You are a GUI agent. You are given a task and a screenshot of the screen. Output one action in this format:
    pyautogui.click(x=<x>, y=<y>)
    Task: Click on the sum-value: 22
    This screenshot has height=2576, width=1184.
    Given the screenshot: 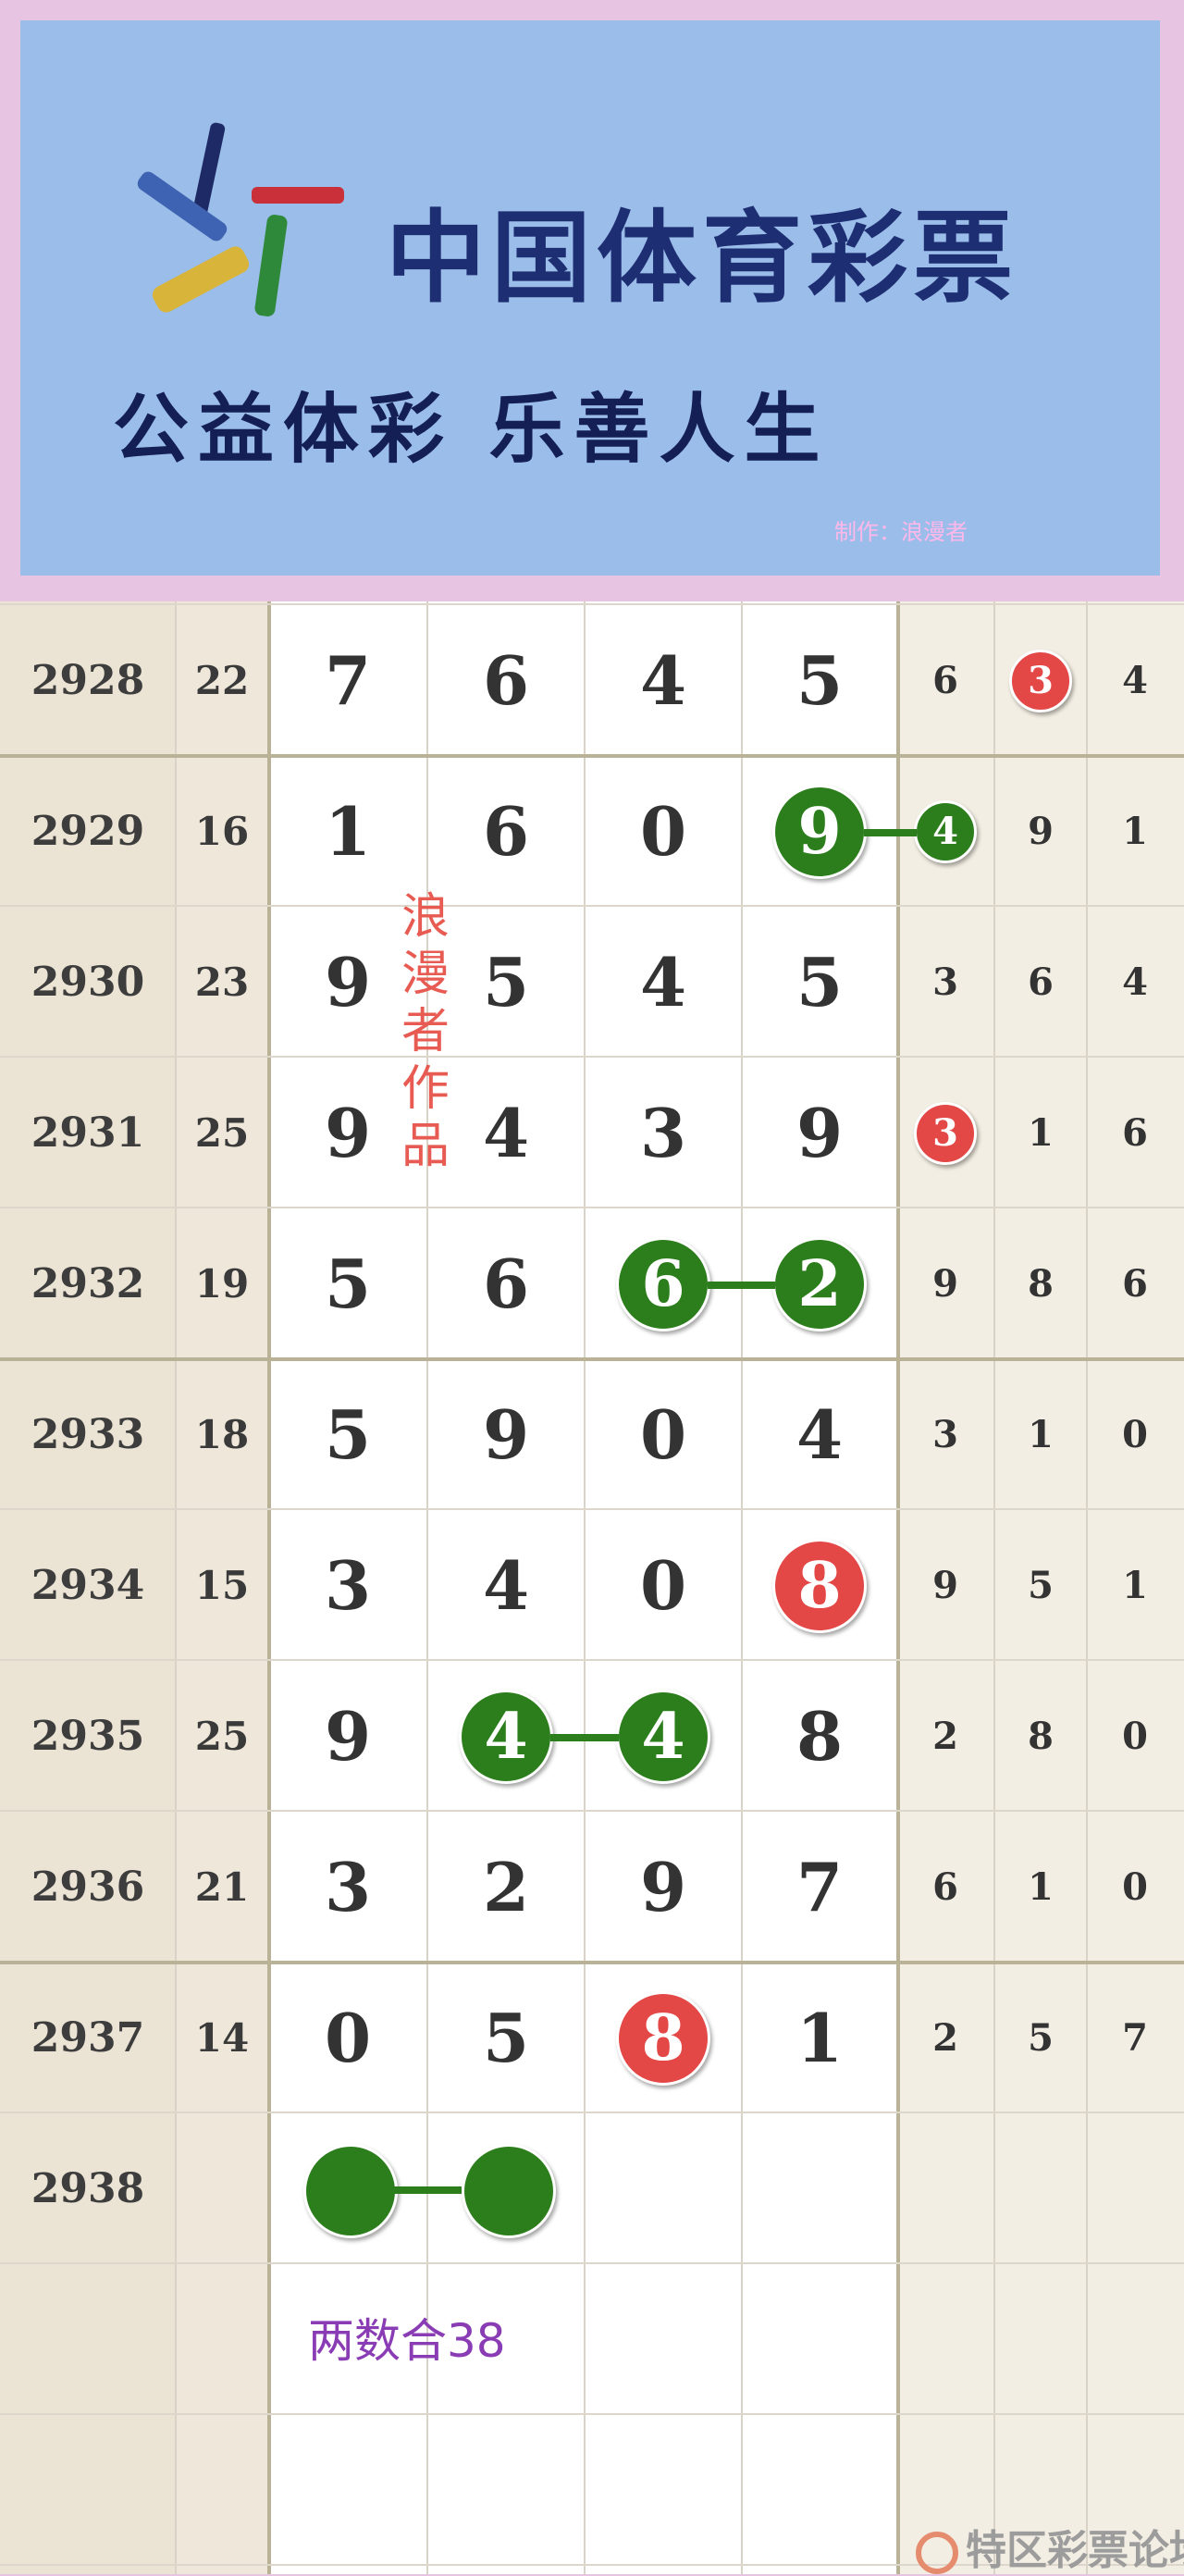 What is the action you would take?
    pyautogui.click(x=222, y=680)
    